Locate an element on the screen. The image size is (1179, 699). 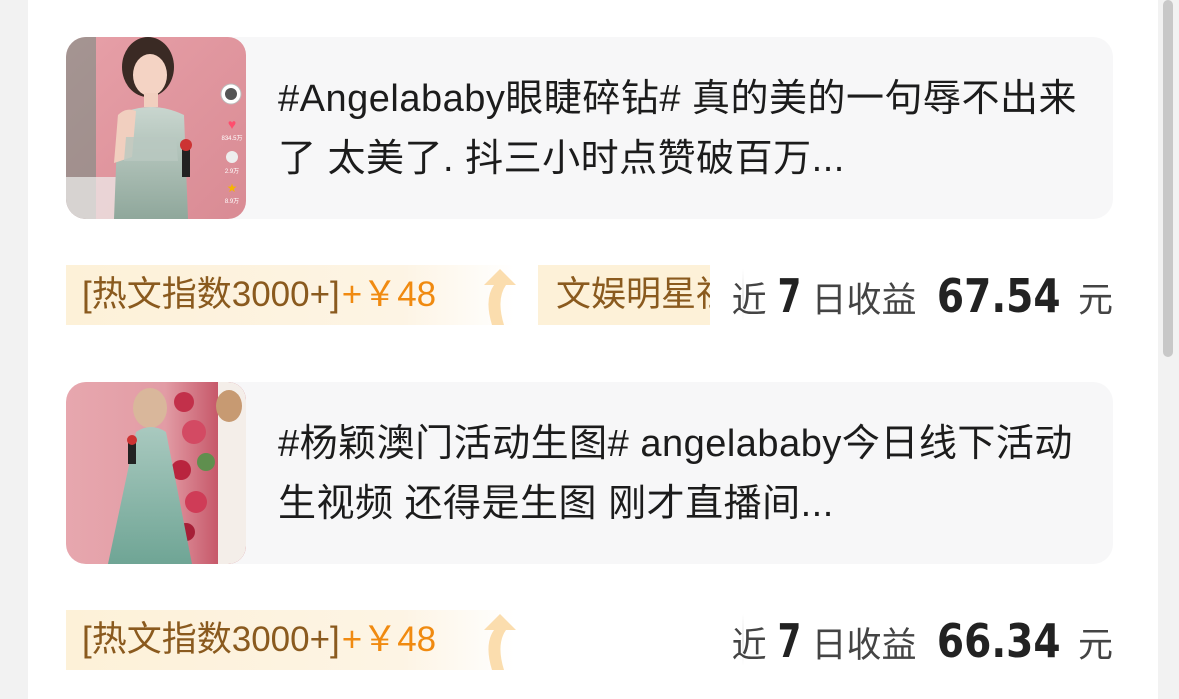
photo-image is located at coordinates (156, 473).